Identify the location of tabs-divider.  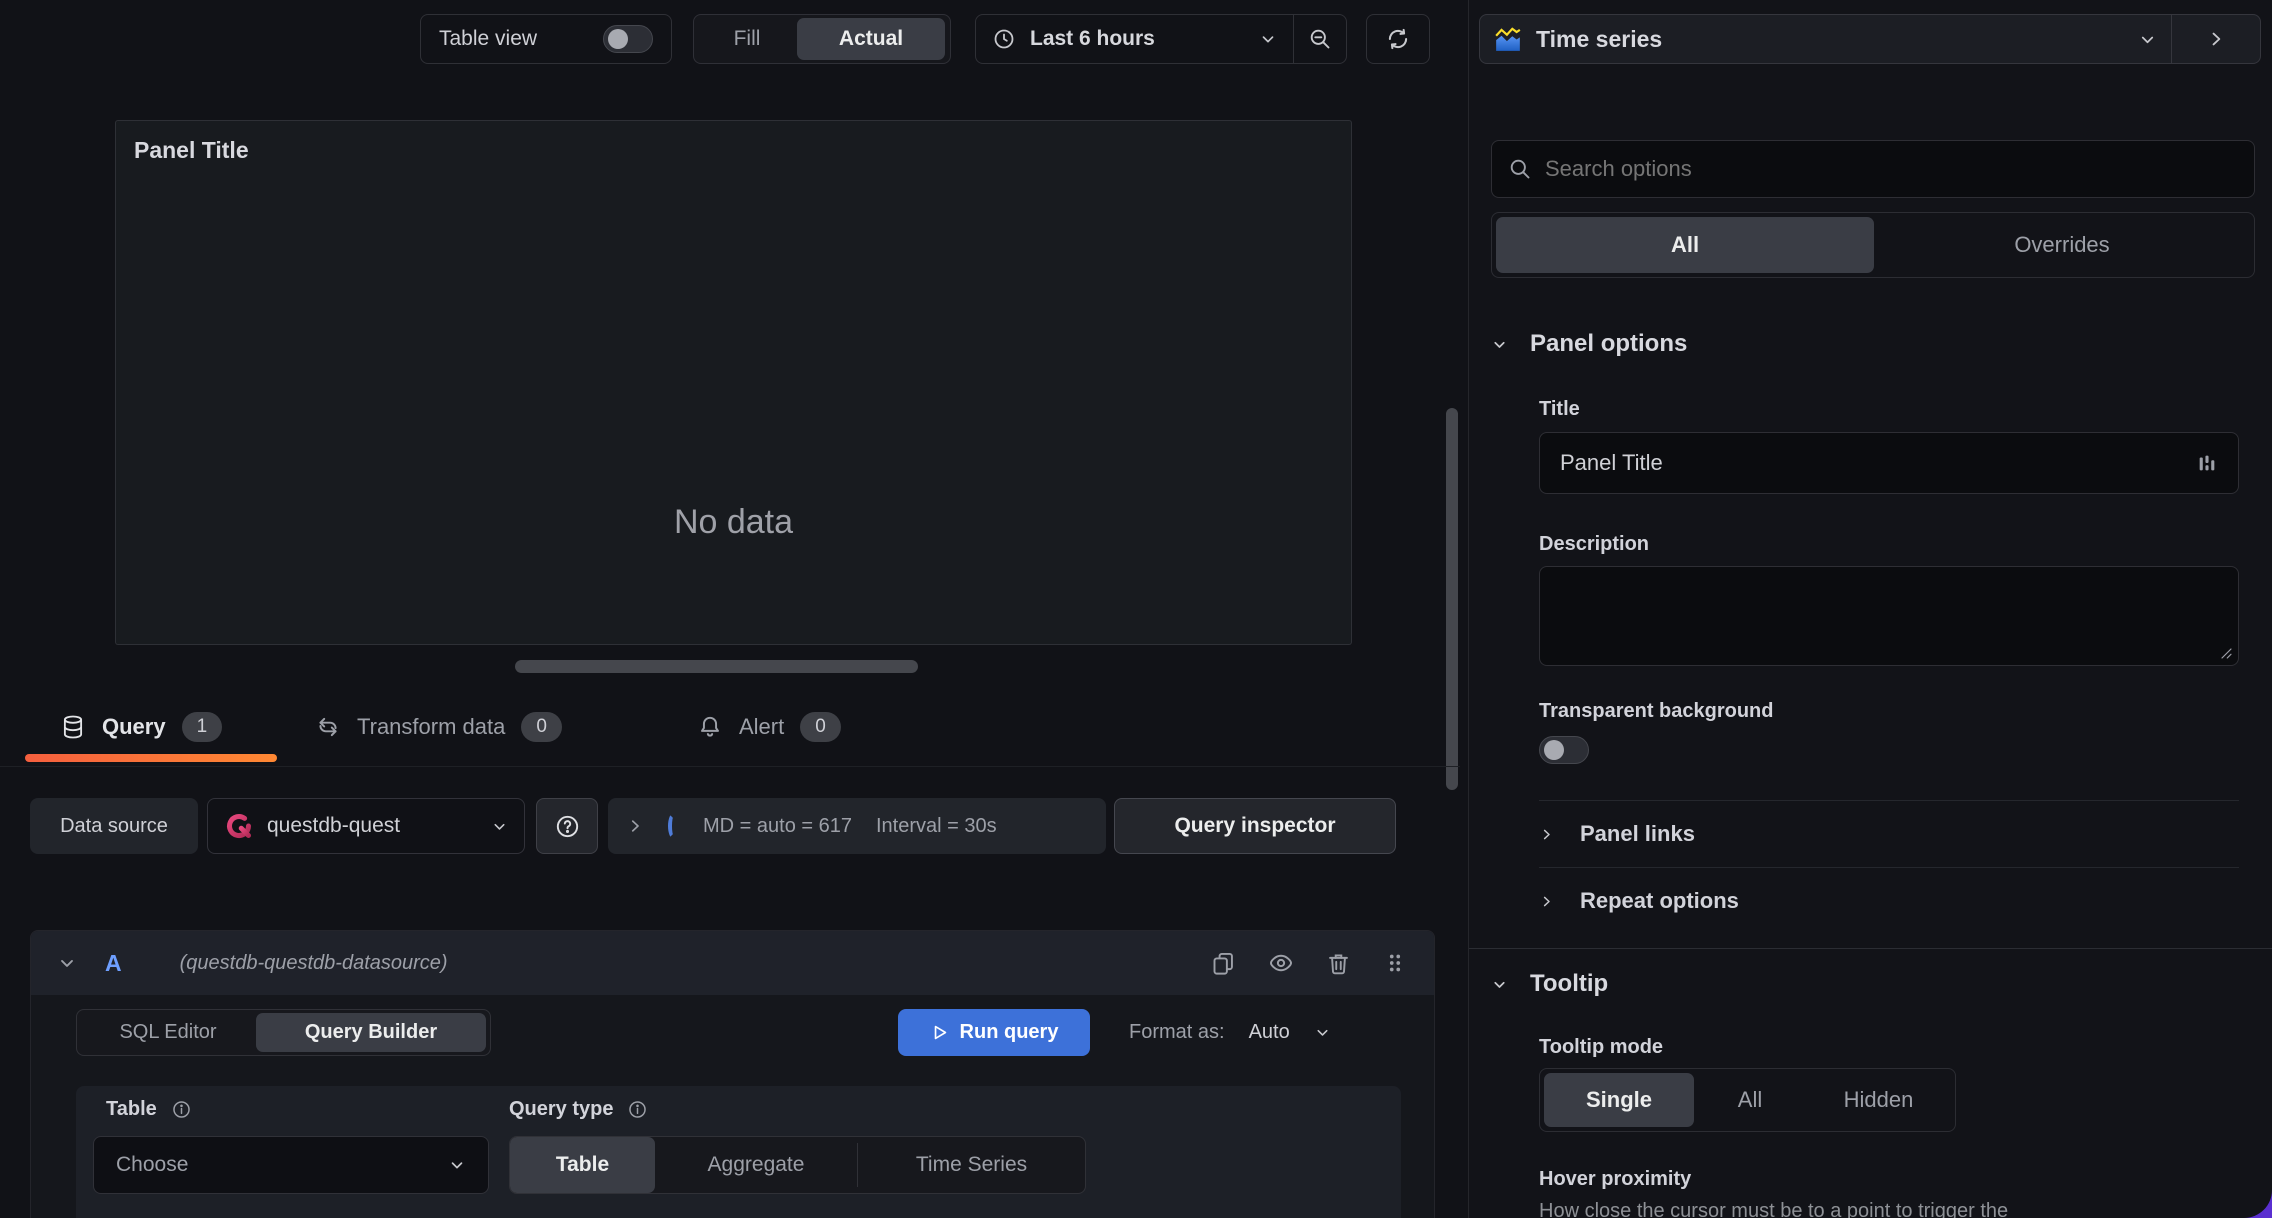
(730, 766).